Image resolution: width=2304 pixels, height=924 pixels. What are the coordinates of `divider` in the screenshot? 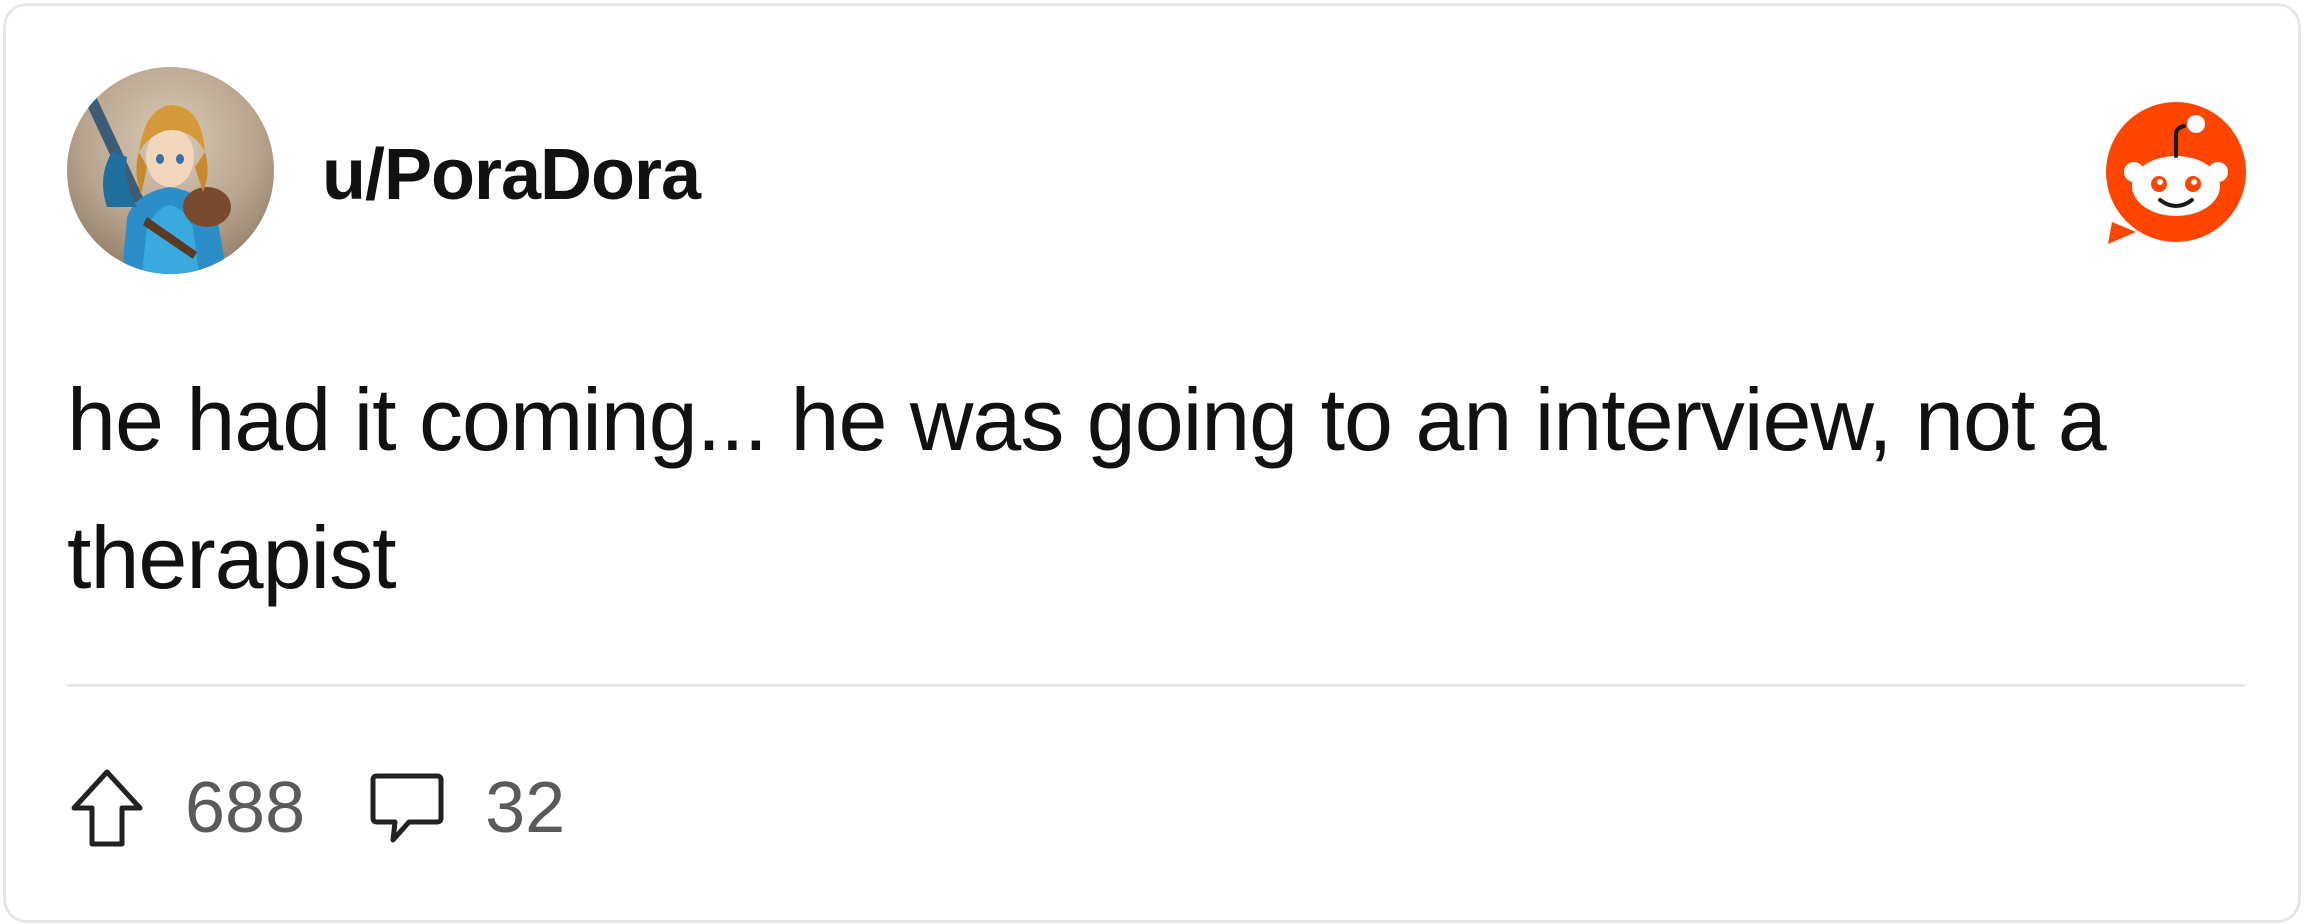 It's located at (1156, 685).